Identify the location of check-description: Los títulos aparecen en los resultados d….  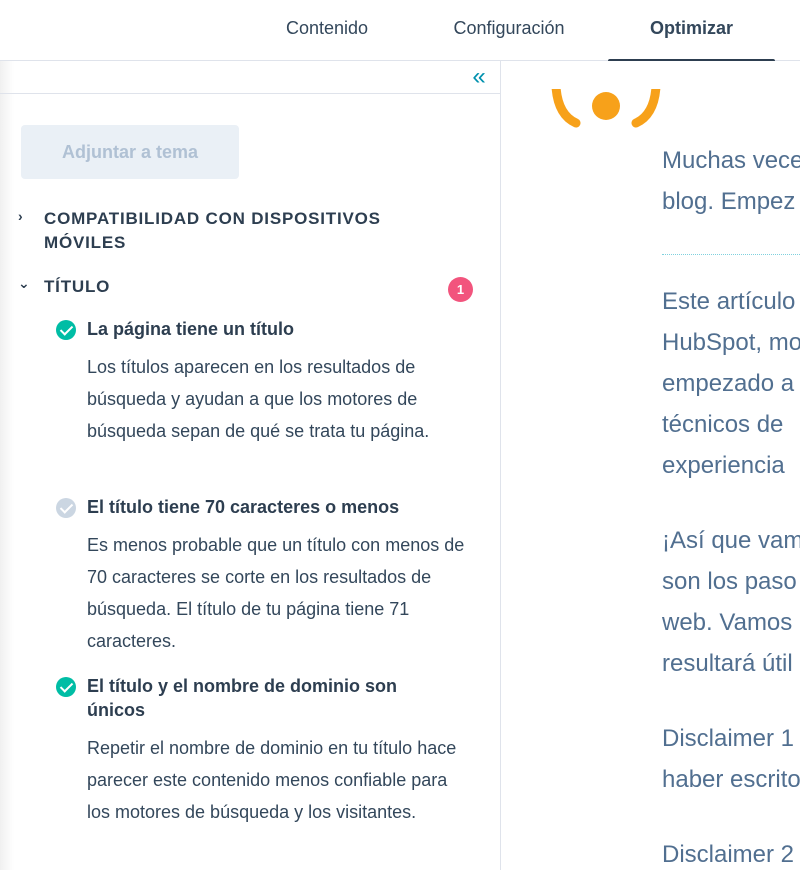
(258, 399).